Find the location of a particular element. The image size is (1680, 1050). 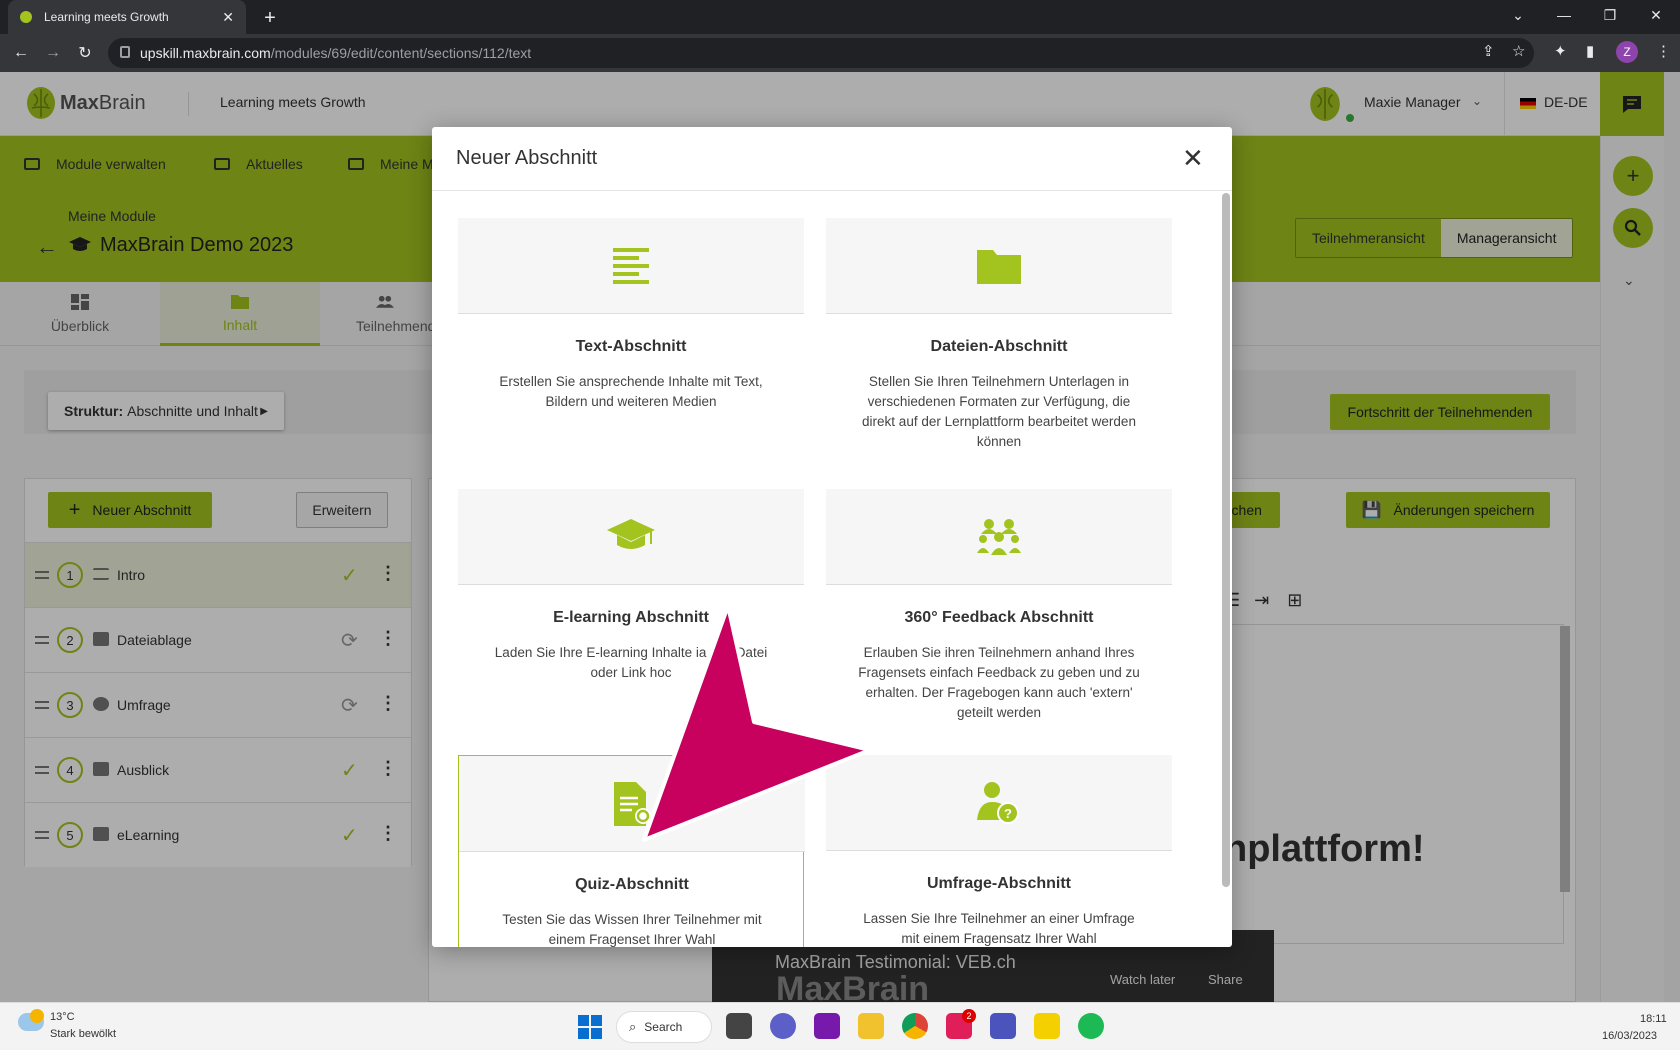

minimize-icon: — is located at coordinates (1564, 15).